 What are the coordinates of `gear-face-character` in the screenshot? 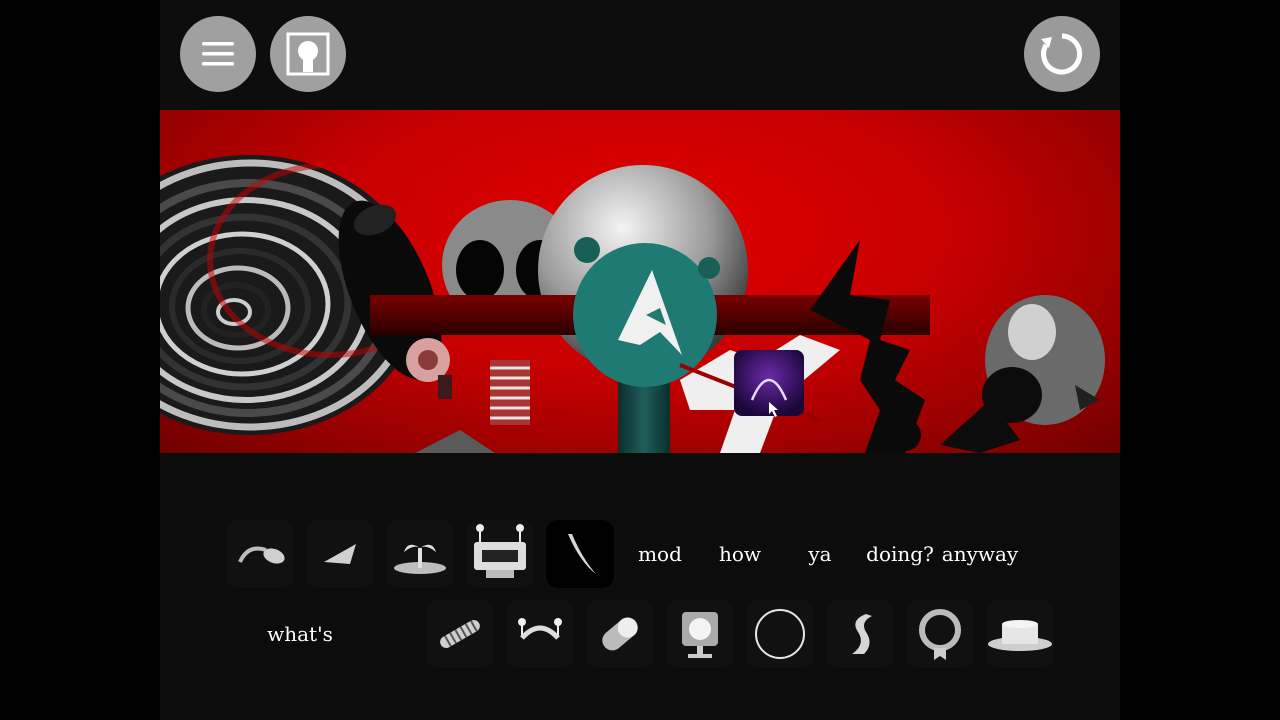 It's located at (429, 368).